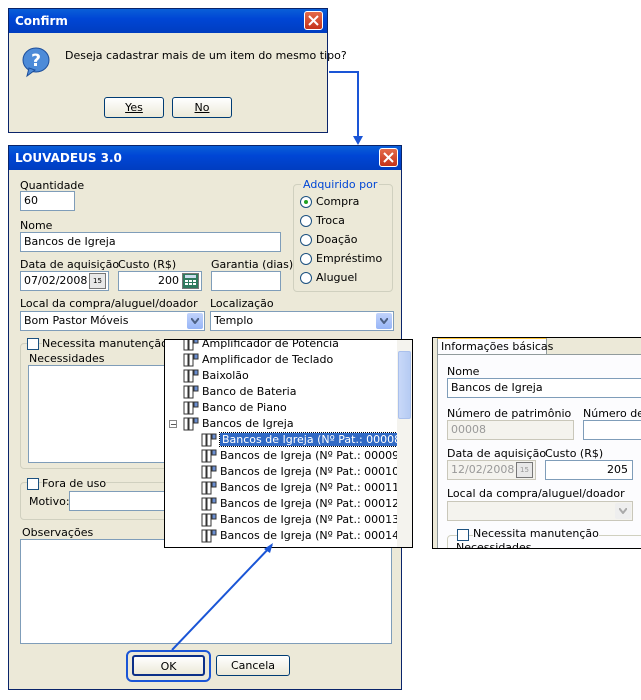 This screenshot has height=700, width=641. Describe the element at coordinates (109, 303) in the screenshot. I see `local-label: Local da compra/aluguel/doador` at that location.